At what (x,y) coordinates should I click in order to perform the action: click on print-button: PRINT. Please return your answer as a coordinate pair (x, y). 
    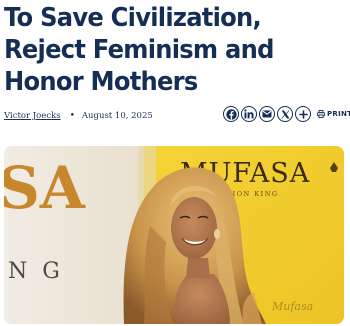
    Looking at the image, I should click on (333, 114).